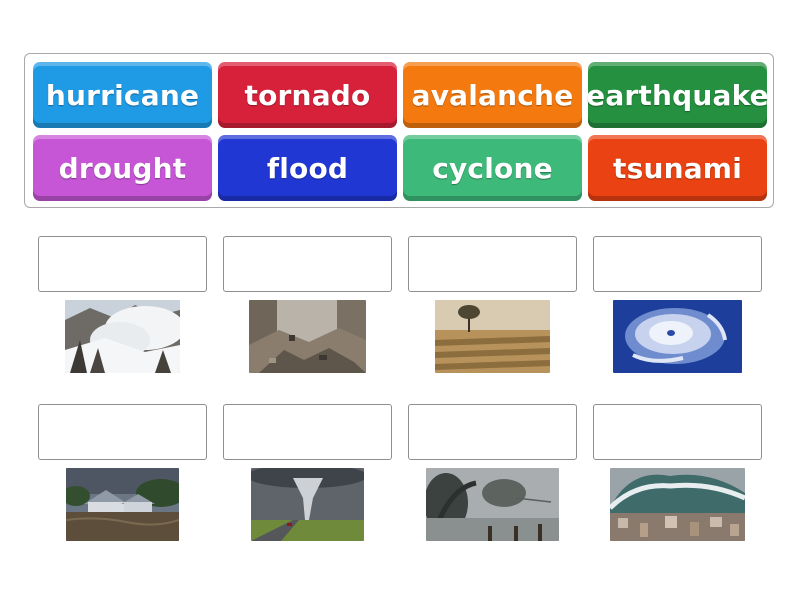 The height and width of the screenshot is (600, 800). I want to click on drought-image, so click(492, 336).